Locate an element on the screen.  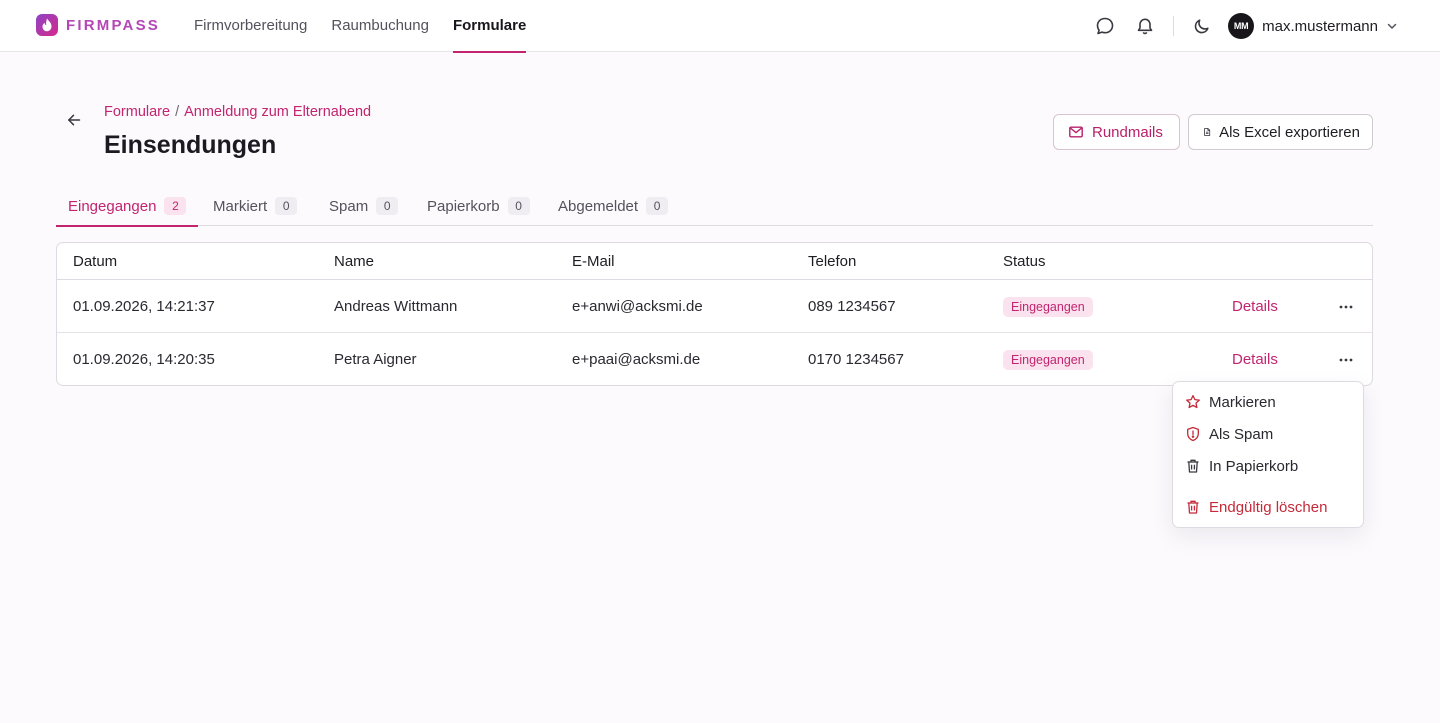
menu-item-label: In Papierkorb is located at coordinates (1254, 466).